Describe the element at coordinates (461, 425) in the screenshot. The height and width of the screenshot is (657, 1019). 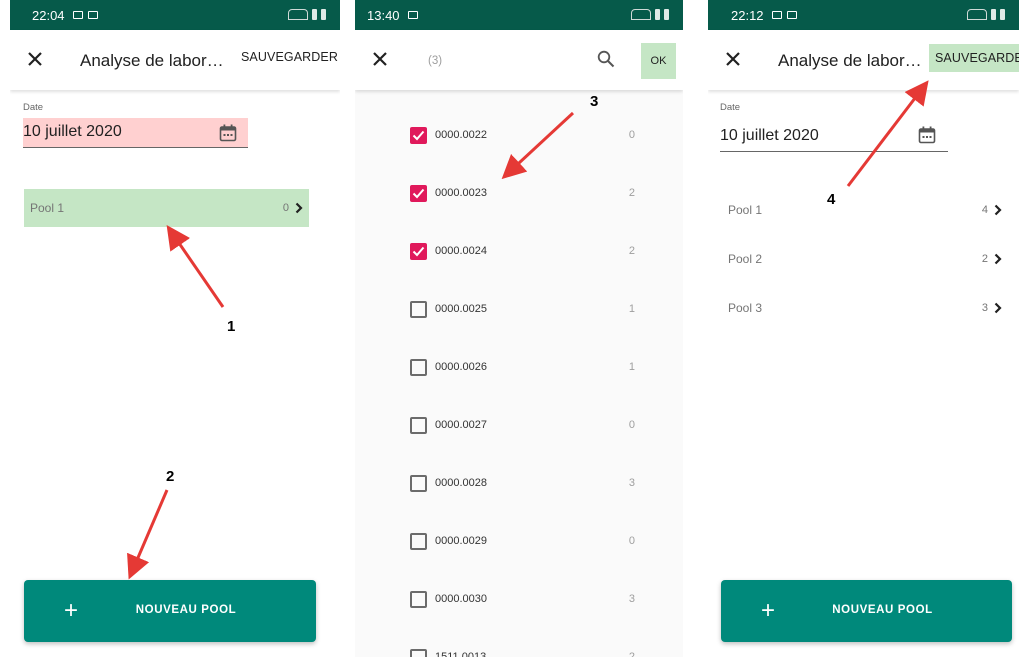
I see `sample-id: 0000.0027` at that location.